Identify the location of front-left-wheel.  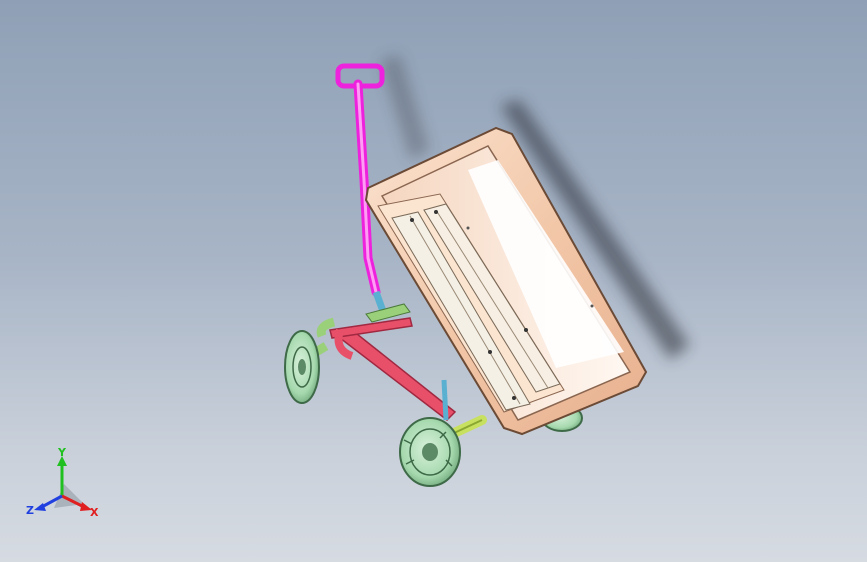
(430, 452).